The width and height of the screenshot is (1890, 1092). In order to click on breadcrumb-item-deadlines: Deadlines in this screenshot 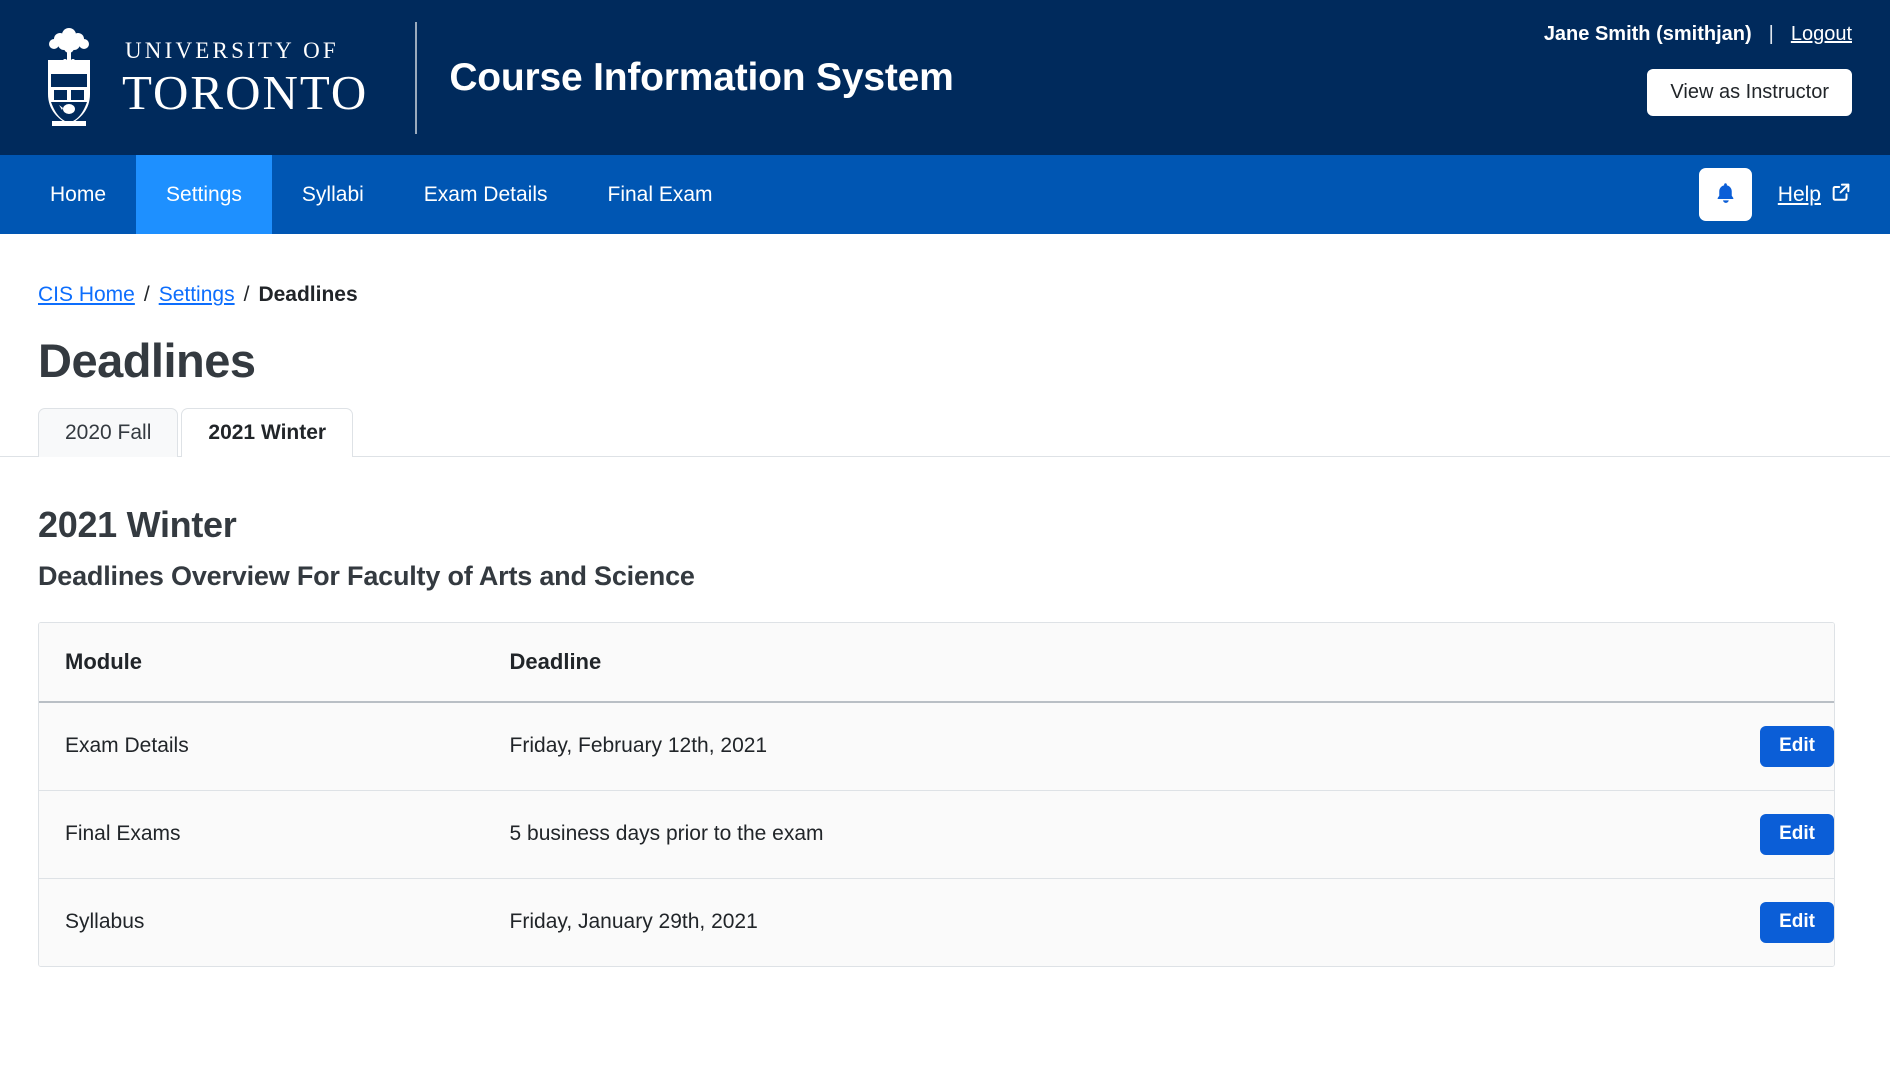, I will do `click(308, 294)`.